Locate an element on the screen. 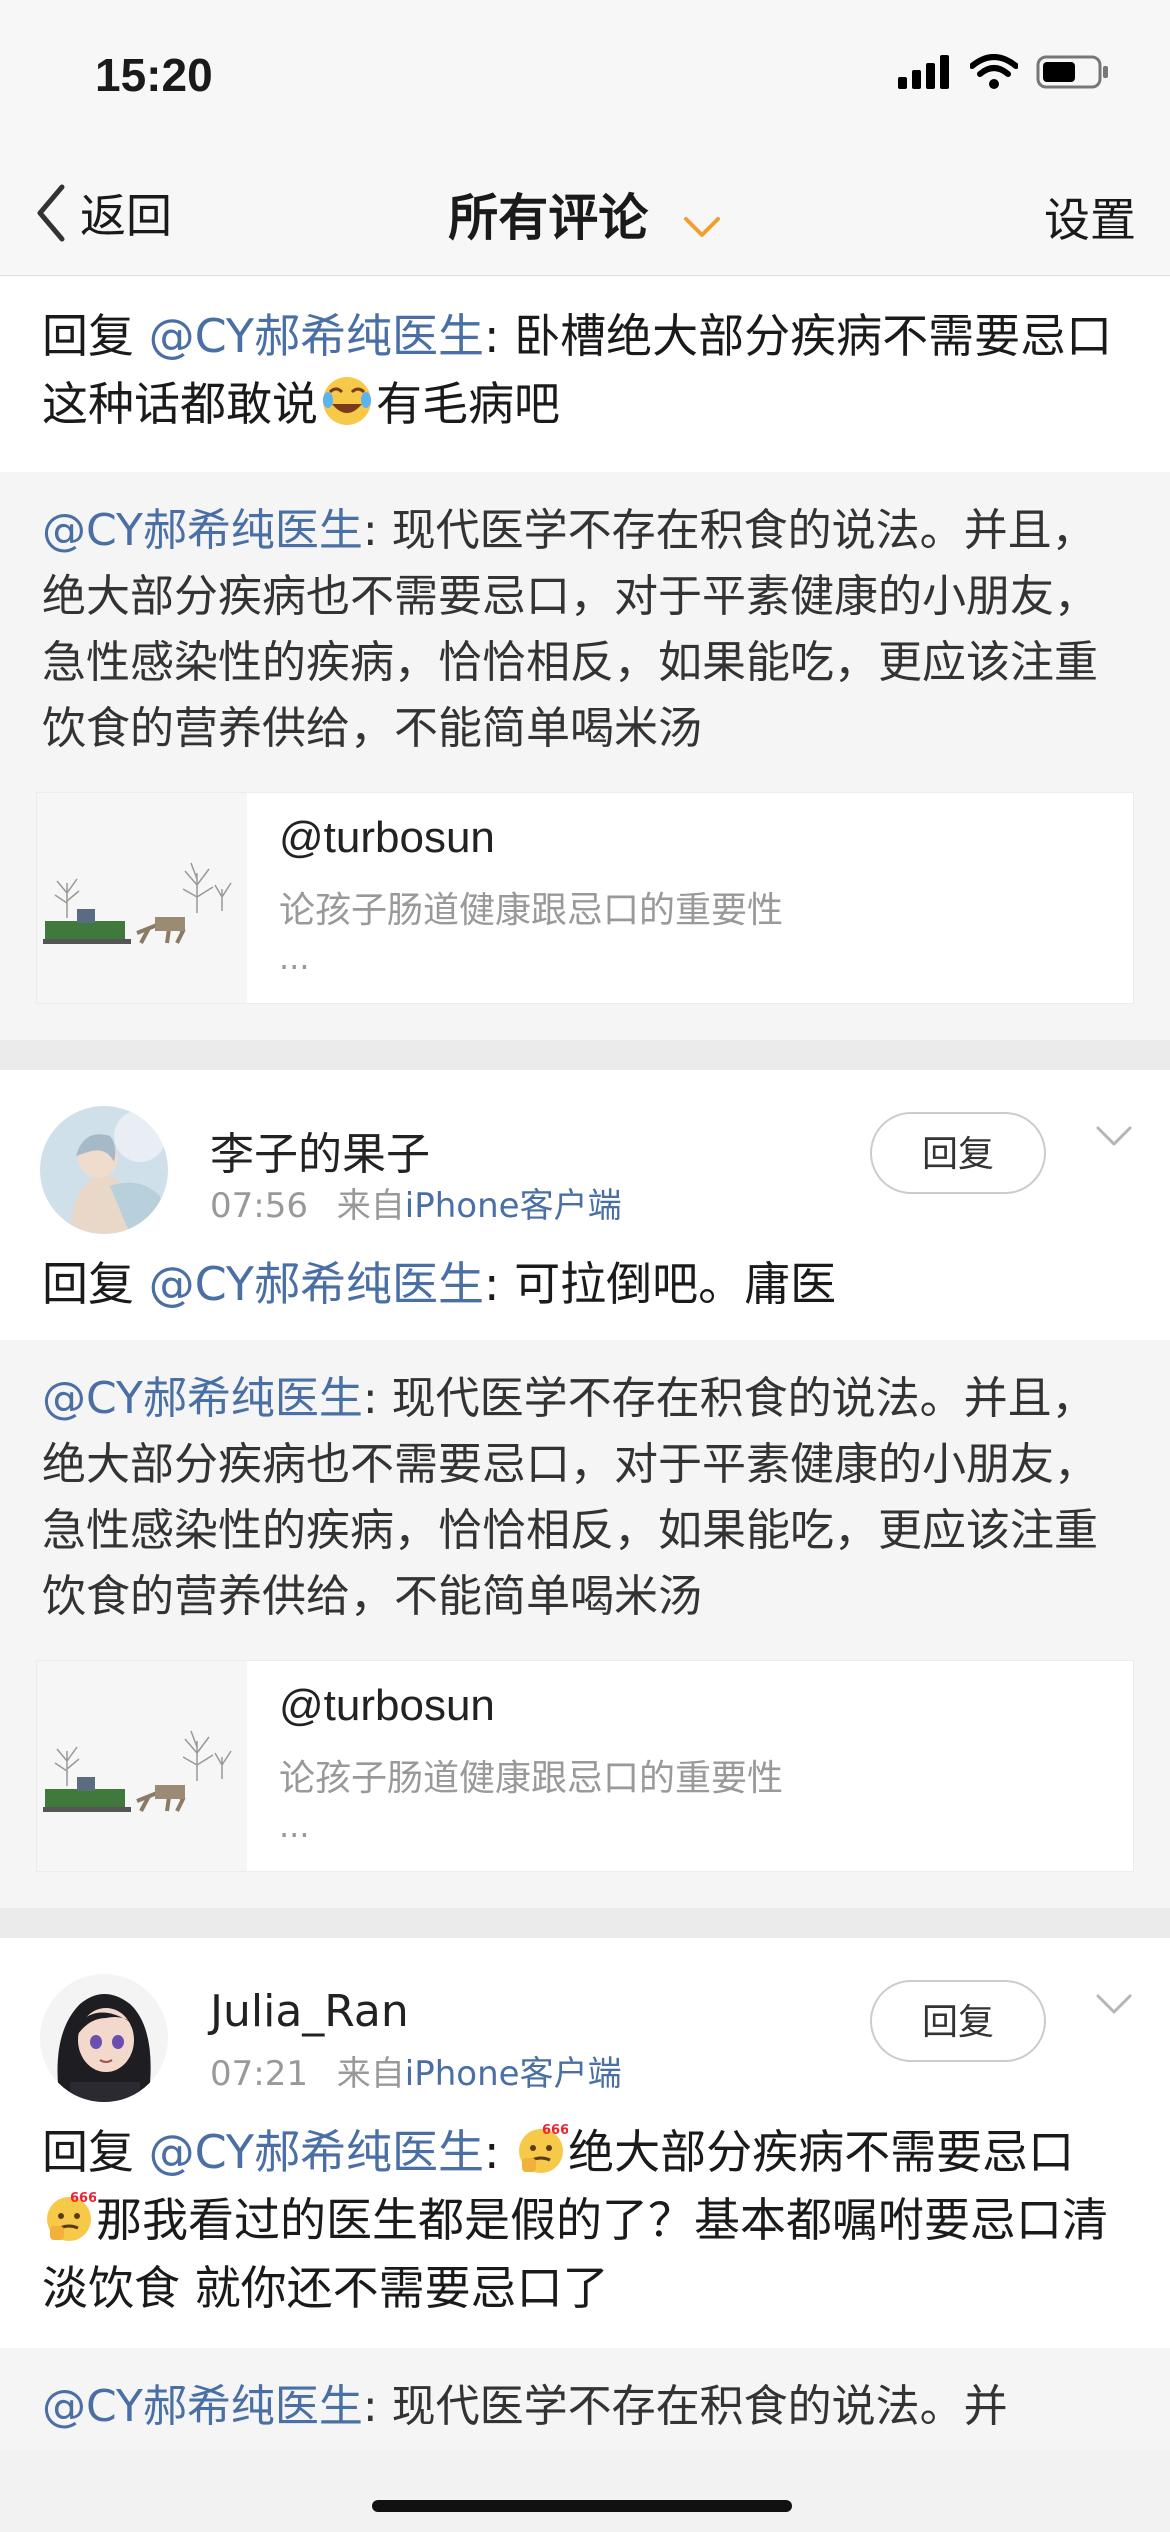  cellular-signal-icon is located at coordinates (923, 72).